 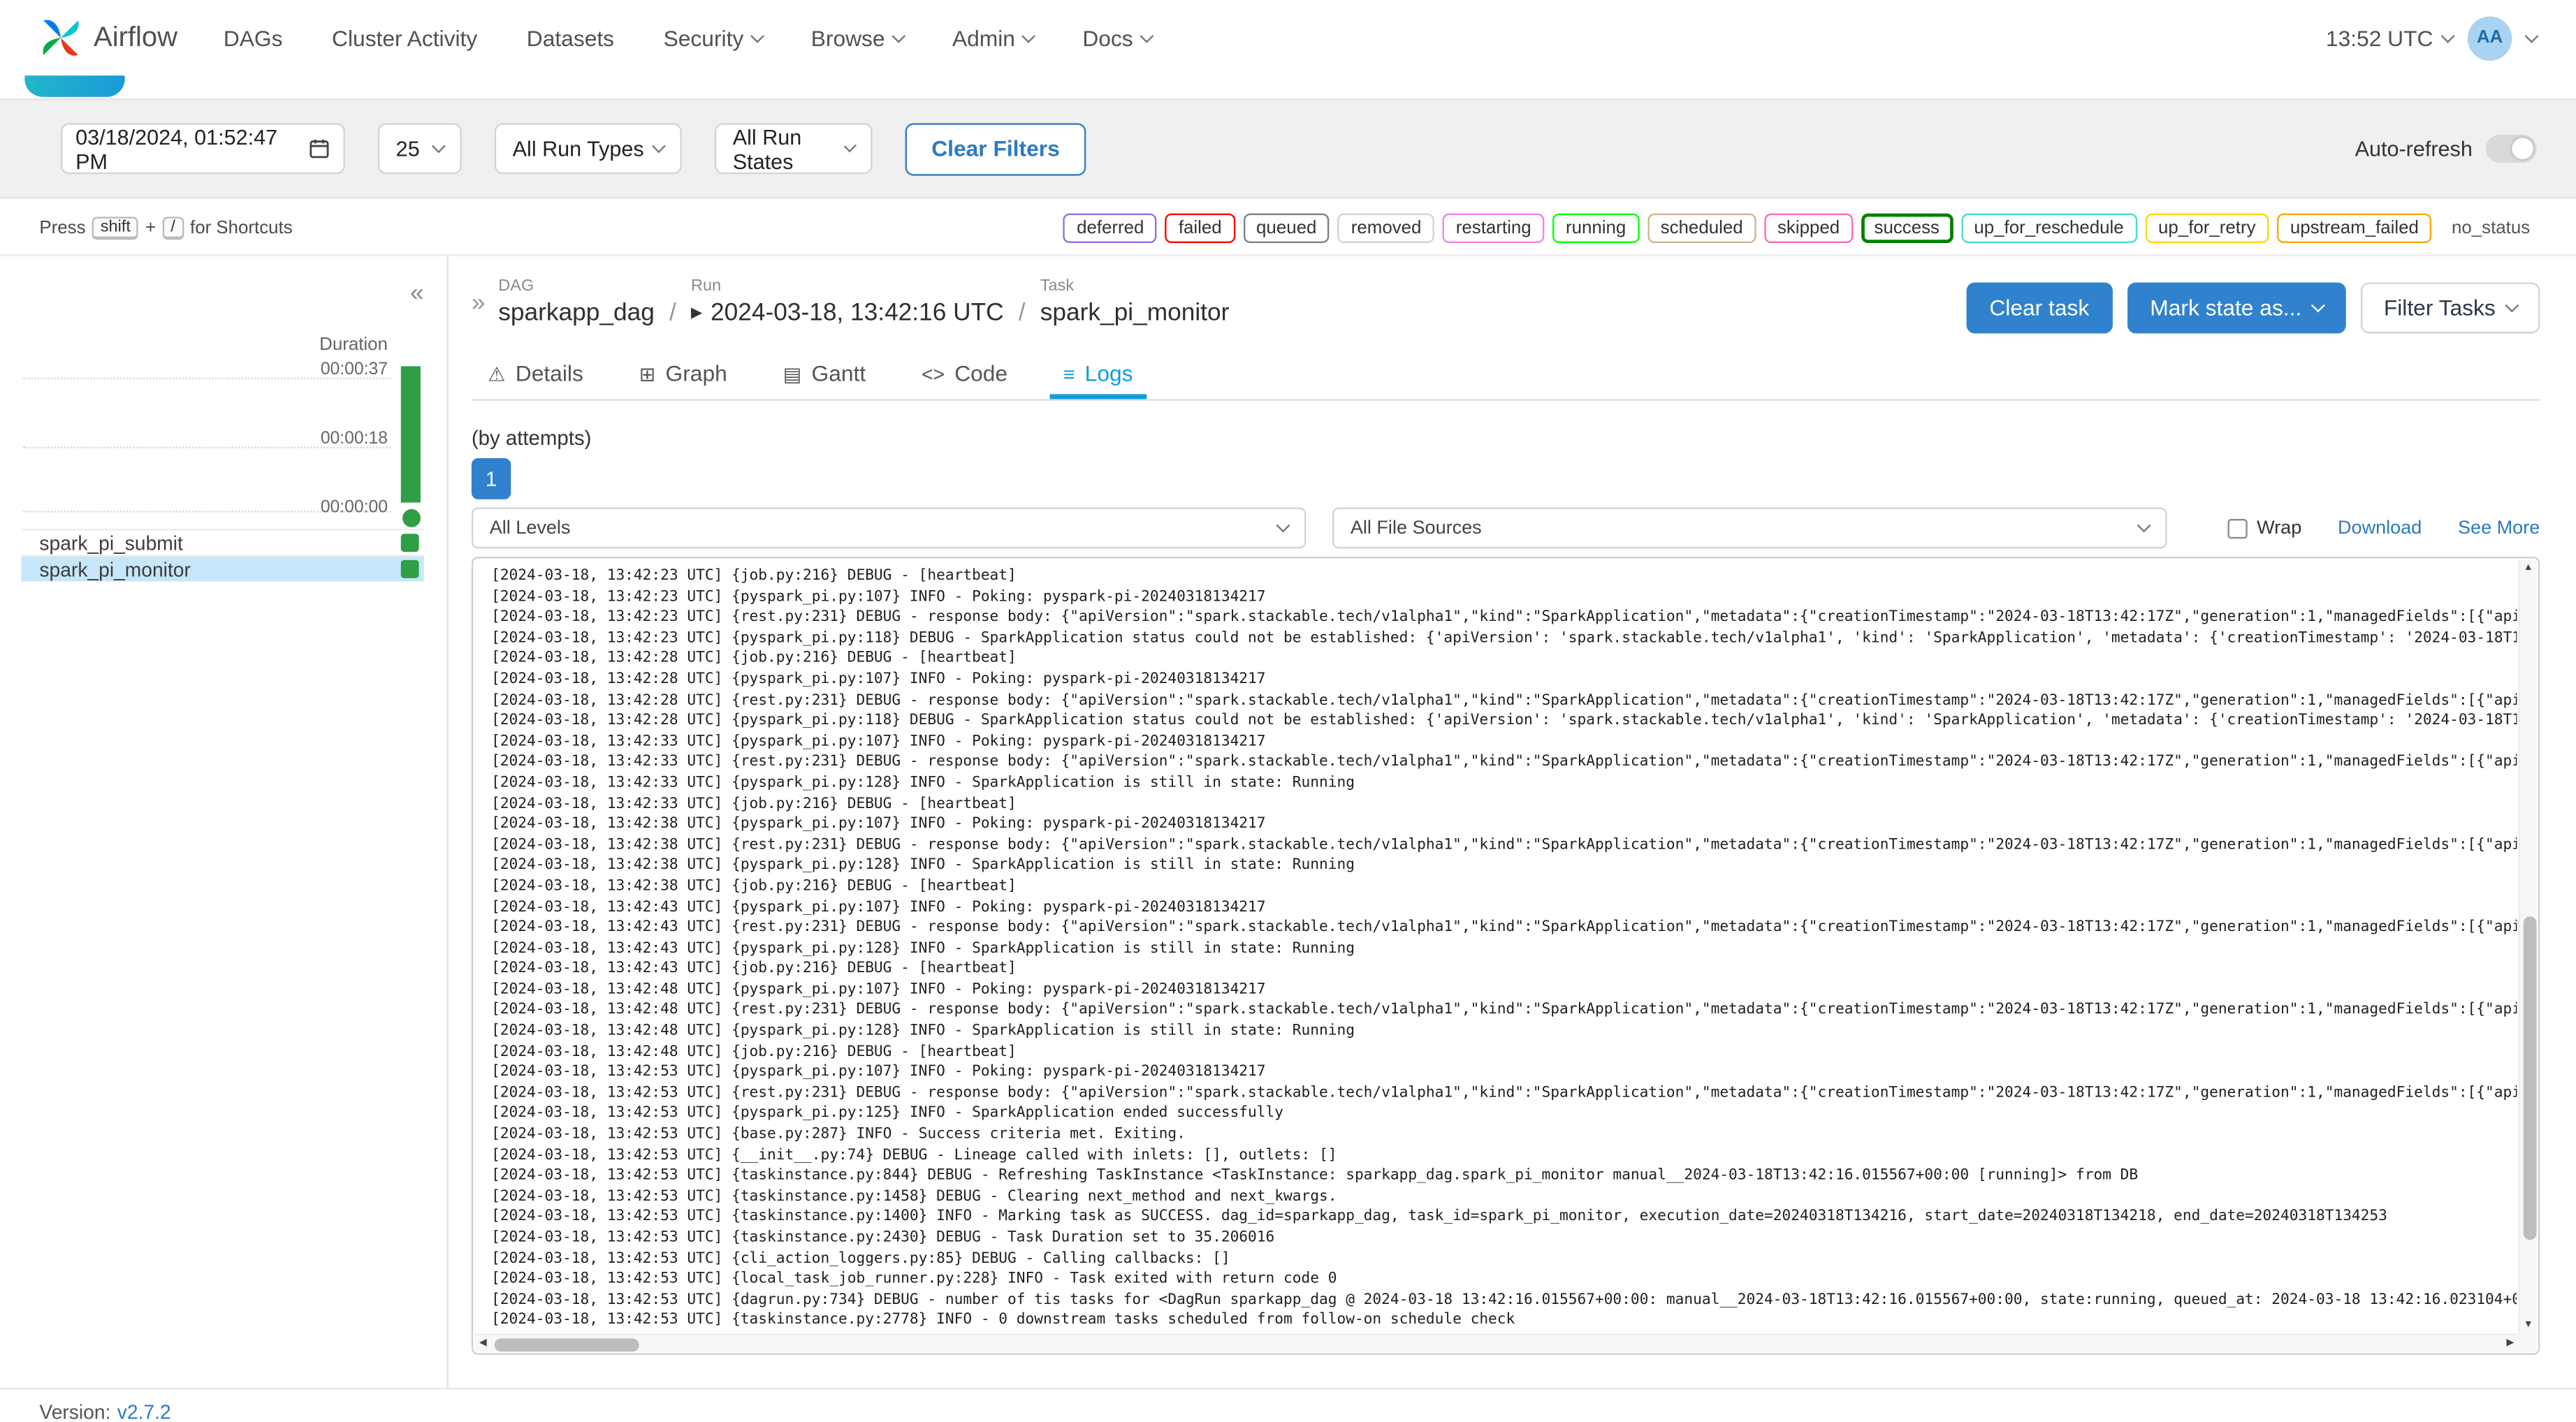 I want to click on vertical-scrollbar: ▲ ▼, so click(x=2527, y=946).